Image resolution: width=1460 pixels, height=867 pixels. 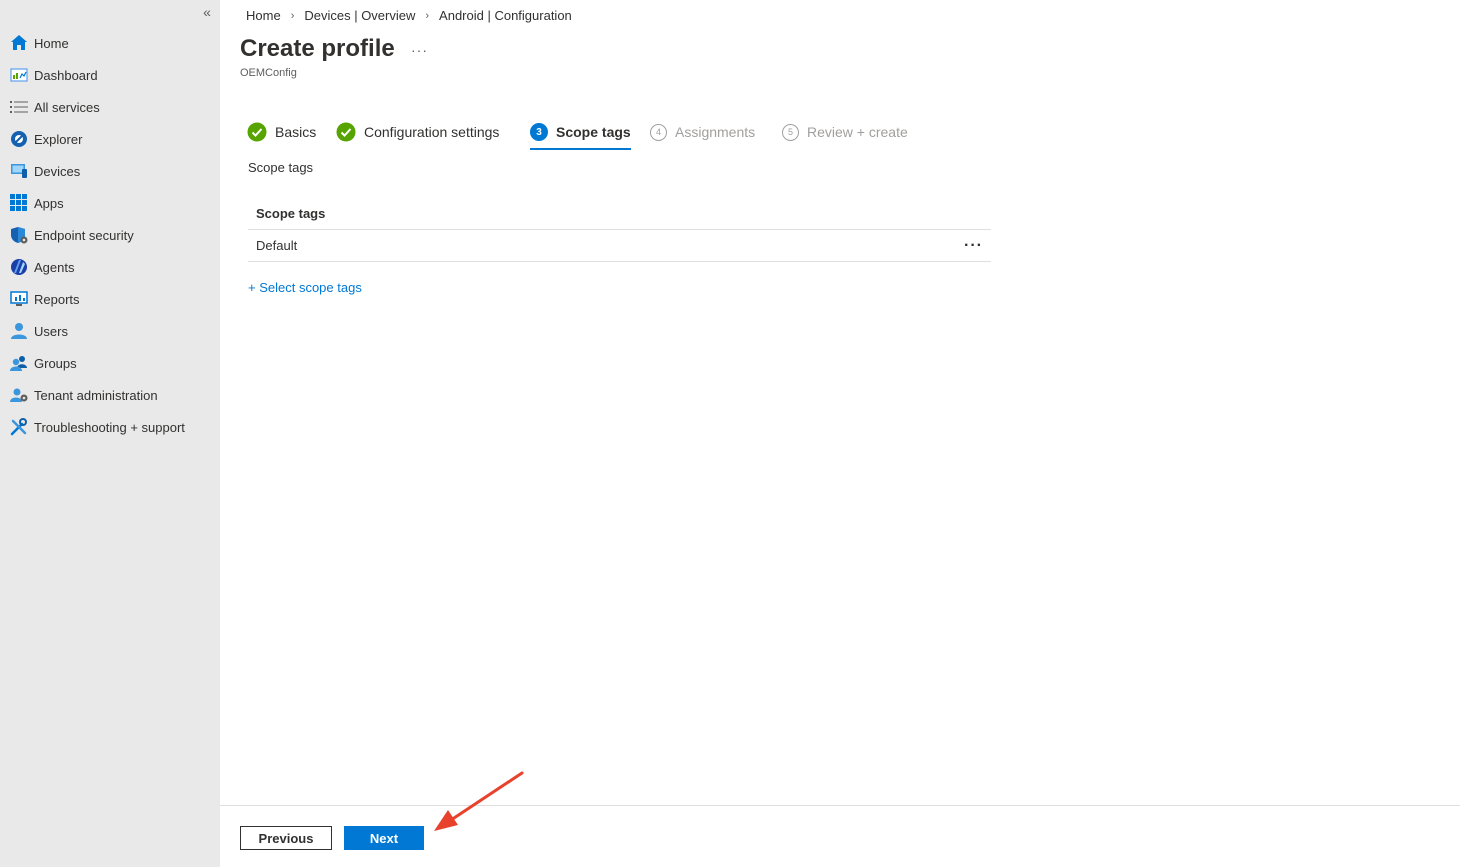 I want to click on step-label: Review + create, so click(x=857, y=132).